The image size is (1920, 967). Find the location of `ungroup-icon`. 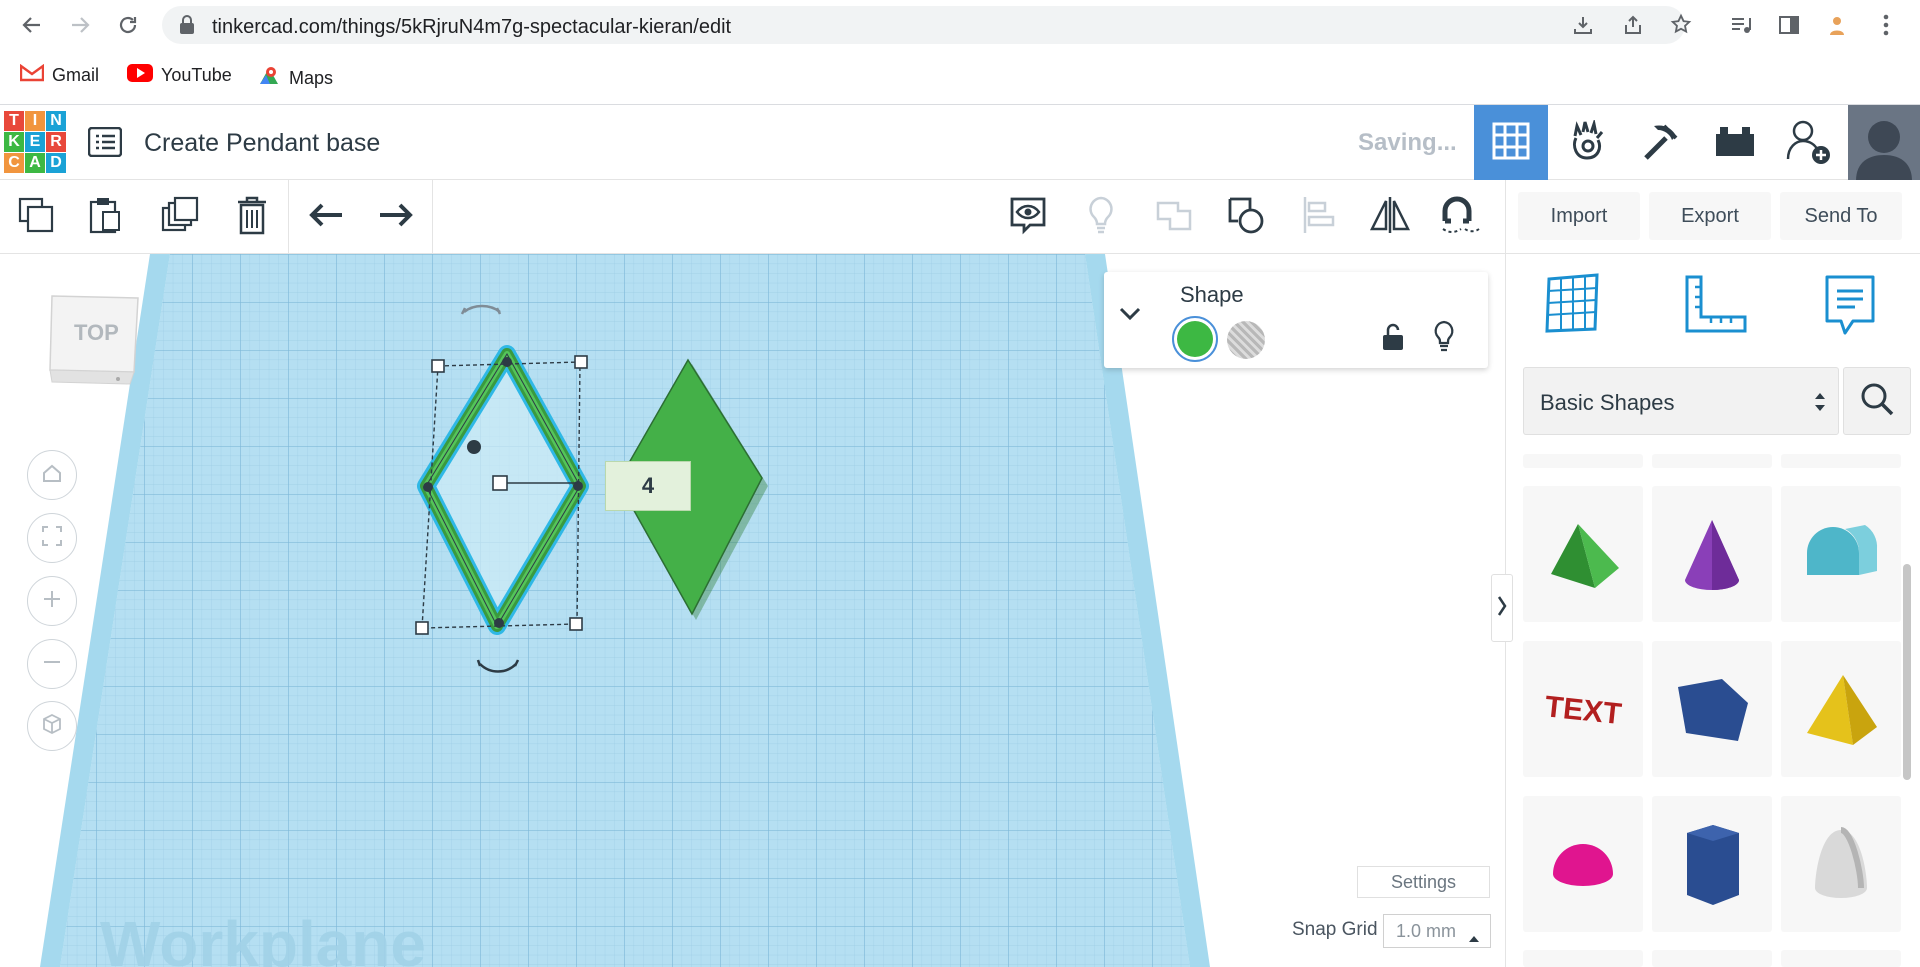

ungroup-icon is located at coordinates (1247, 217).